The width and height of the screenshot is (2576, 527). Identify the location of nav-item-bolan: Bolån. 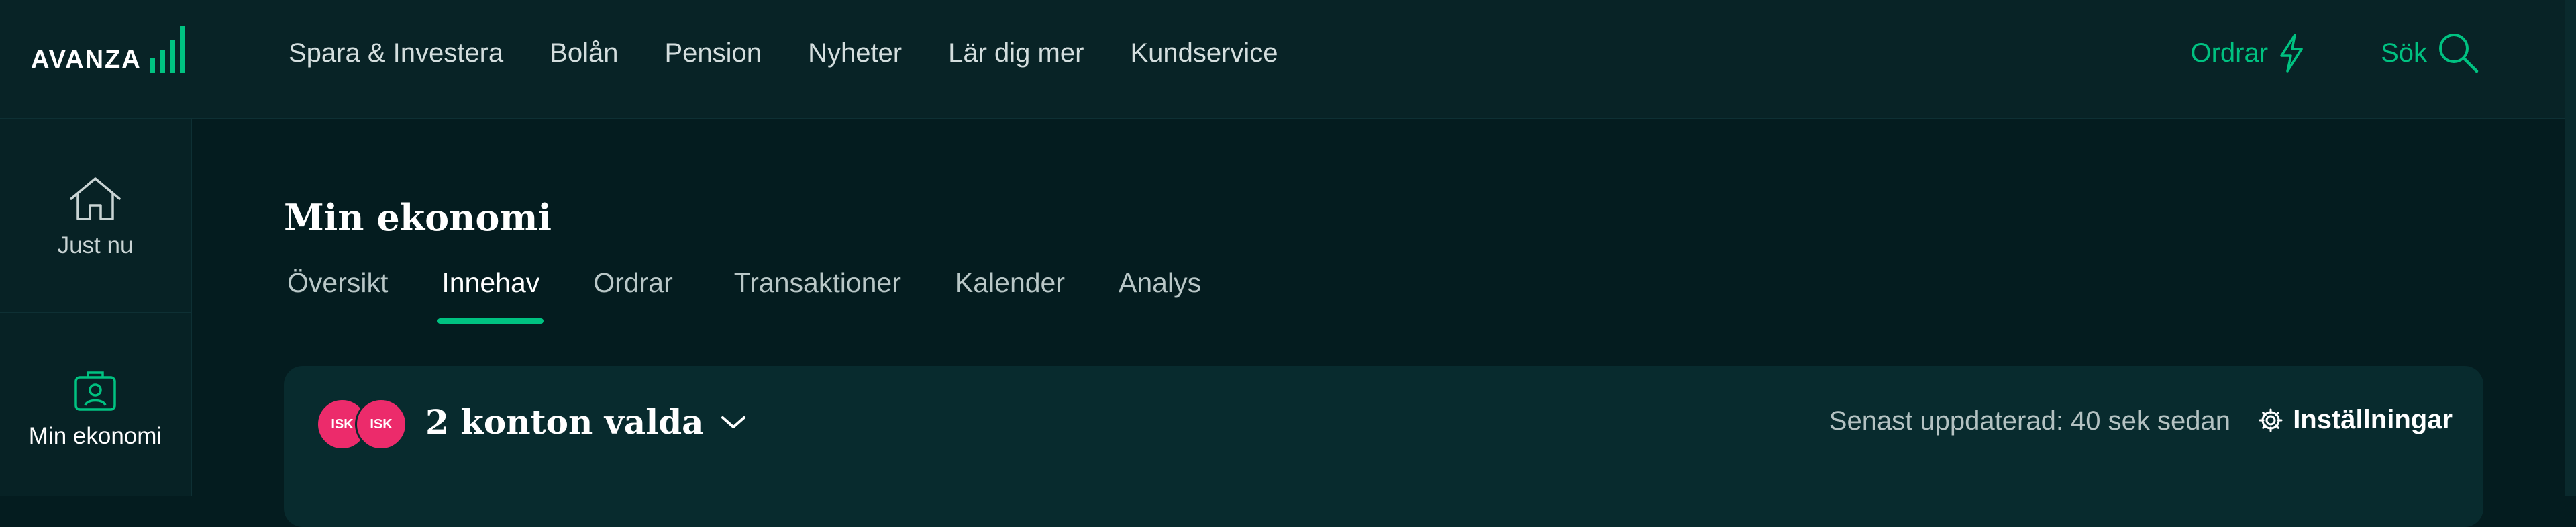
(584, 53).